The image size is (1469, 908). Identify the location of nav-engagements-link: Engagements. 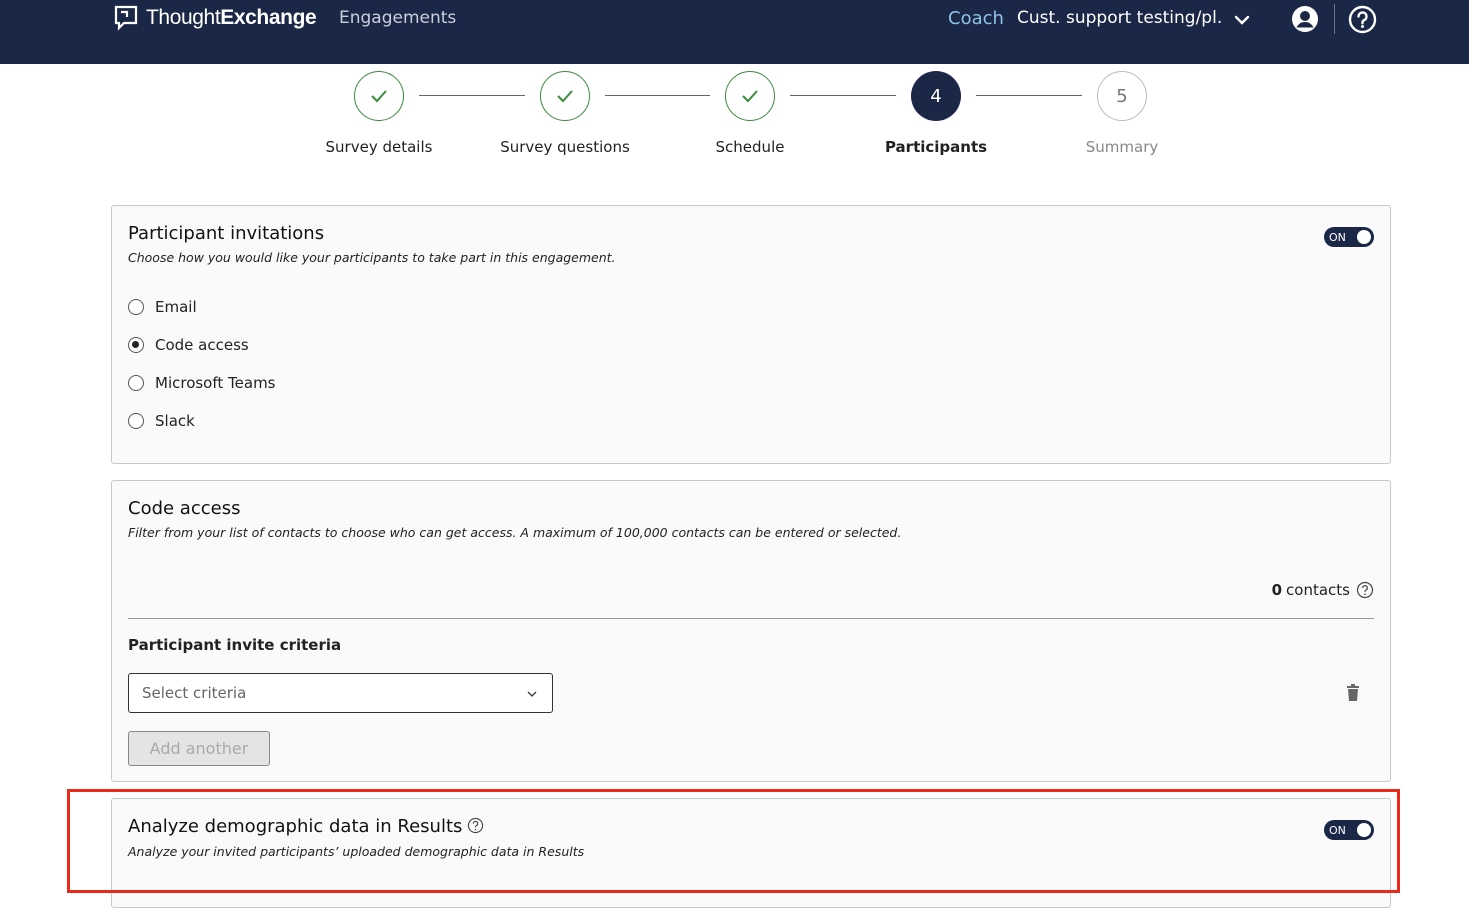
(397, 18).